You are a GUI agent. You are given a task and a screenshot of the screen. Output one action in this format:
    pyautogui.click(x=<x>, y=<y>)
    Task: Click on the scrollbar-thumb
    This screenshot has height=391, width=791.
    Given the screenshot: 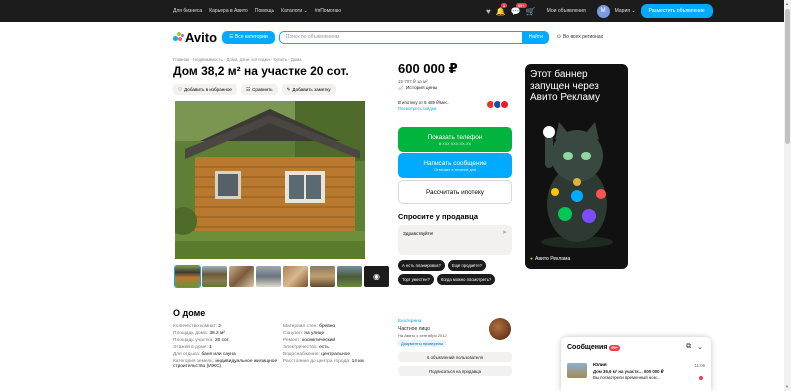 What is the action you would take?
    pyautogui.click(x=787, y=76)
    